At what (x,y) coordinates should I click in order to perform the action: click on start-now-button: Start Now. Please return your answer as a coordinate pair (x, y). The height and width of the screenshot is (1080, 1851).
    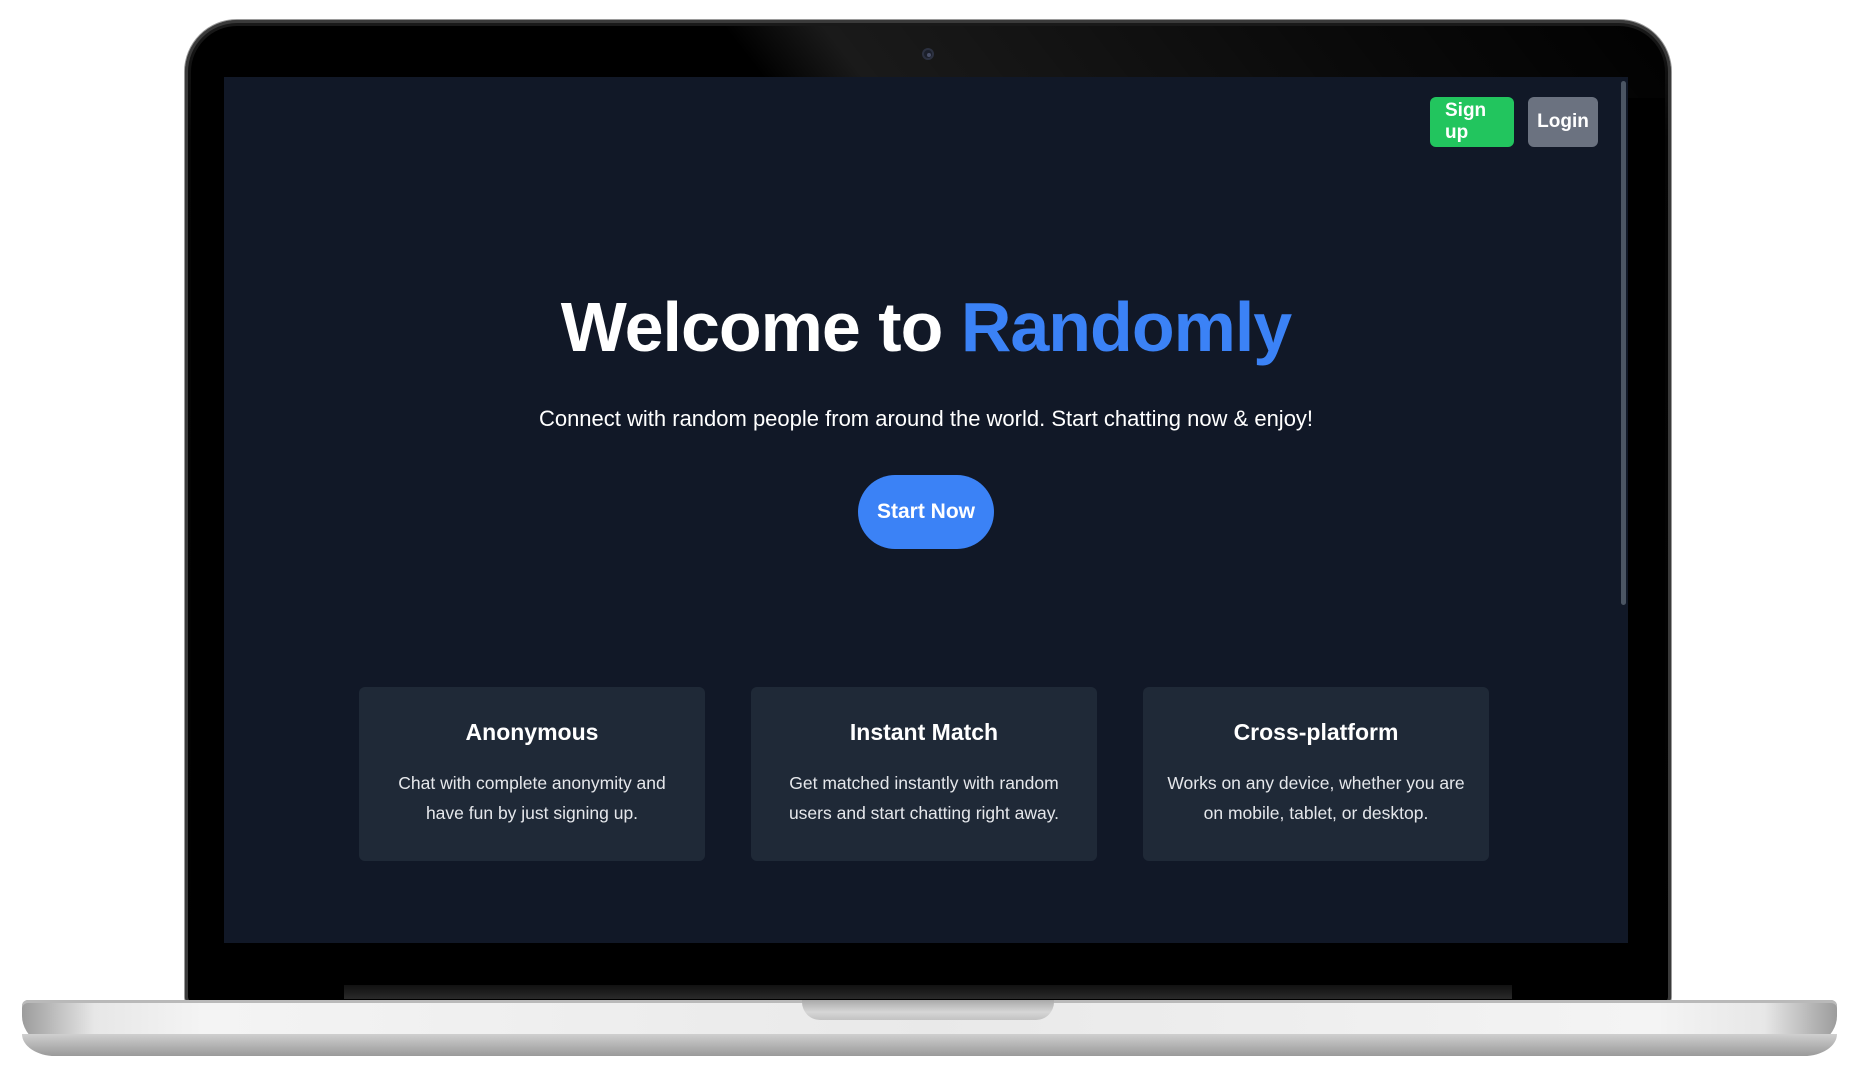
    Looking at the image, I should click on (926, 512).